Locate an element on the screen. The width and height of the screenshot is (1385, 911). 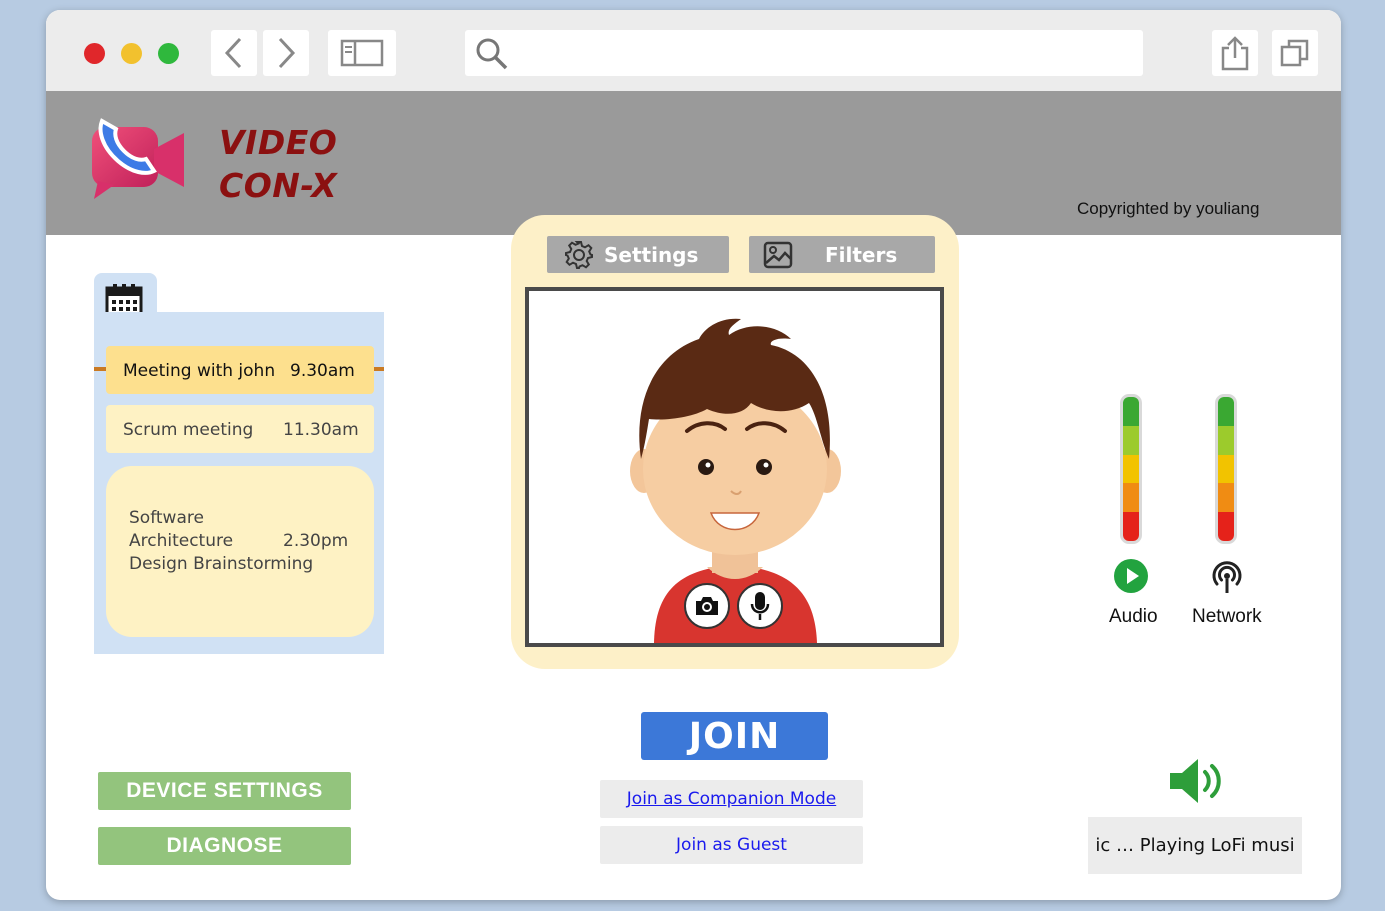
maximize-window-button is located at coordinates (168, 53).